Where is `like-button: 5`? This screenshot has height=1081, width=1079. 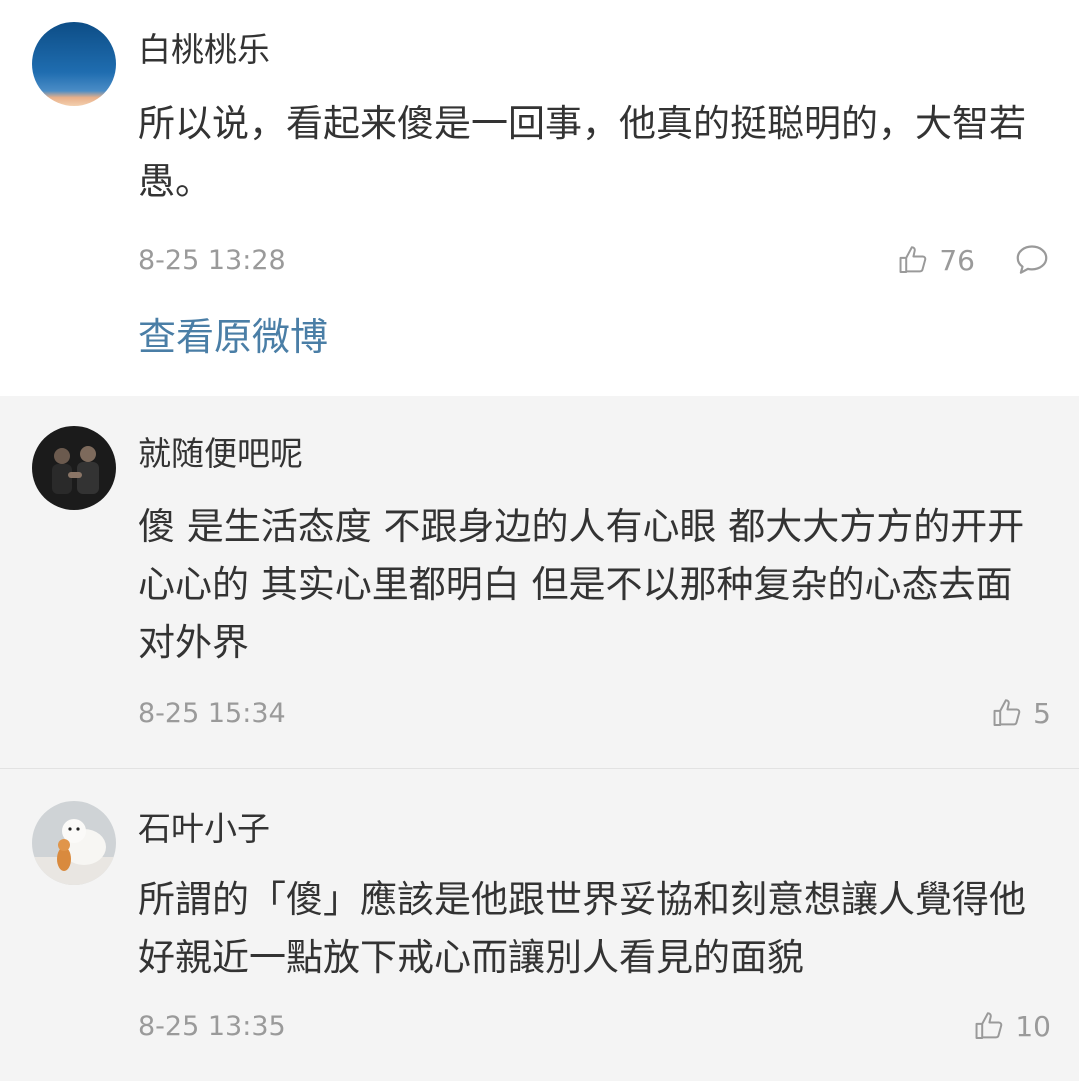
like-button: 5 is located at coordinates (1021, 713).